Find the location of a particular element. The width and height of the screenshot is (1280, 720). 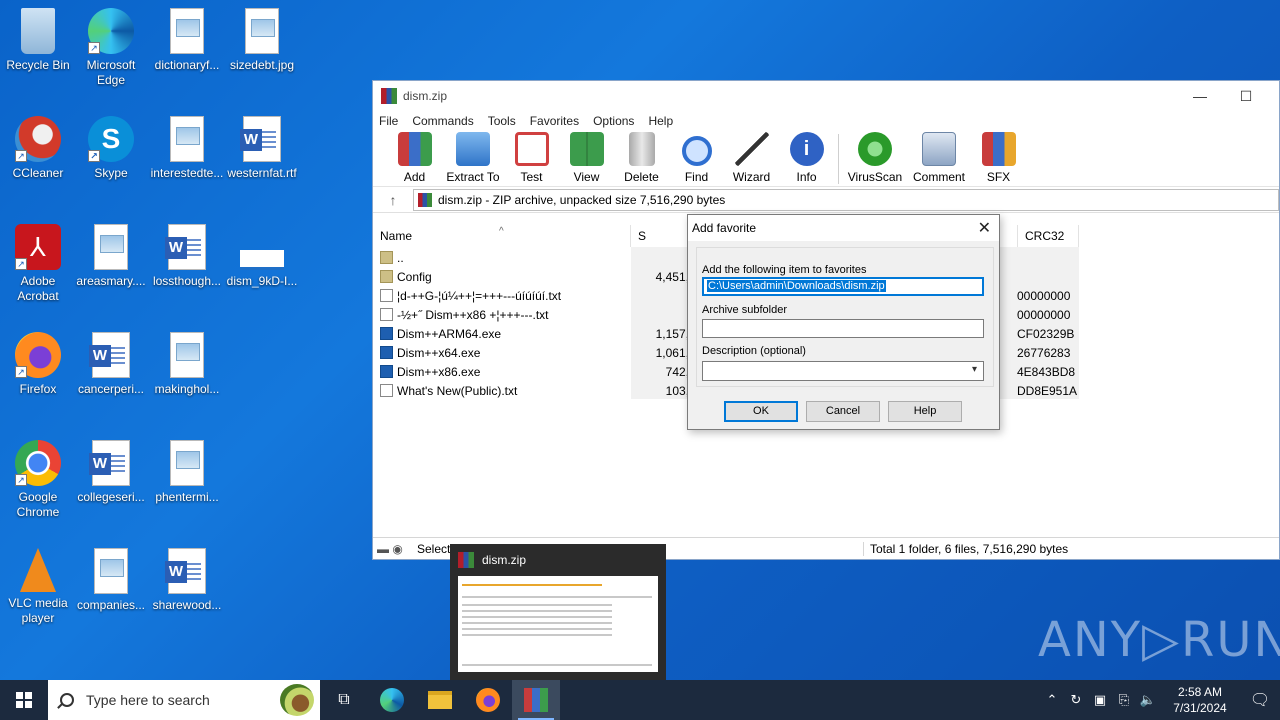

menu-file: File is located at coordinates (388, 121).